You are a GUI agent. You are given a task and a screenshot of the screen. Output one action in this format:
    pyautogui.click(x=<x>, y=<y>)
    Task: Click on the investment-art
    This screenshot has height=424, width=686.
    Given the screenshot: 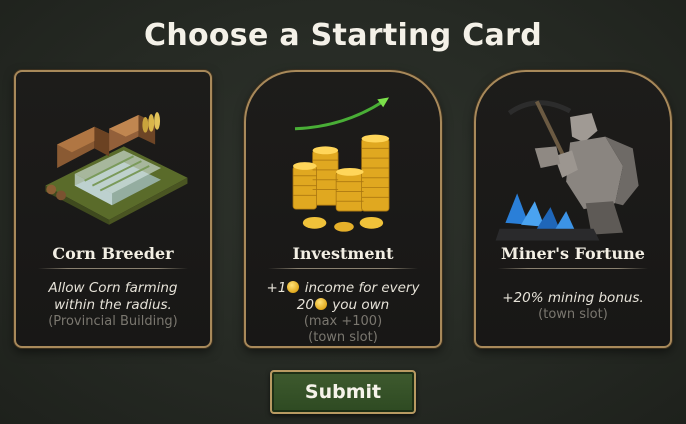 What is the action you would take?
    pyautogui.click(x=343, y=166)
    